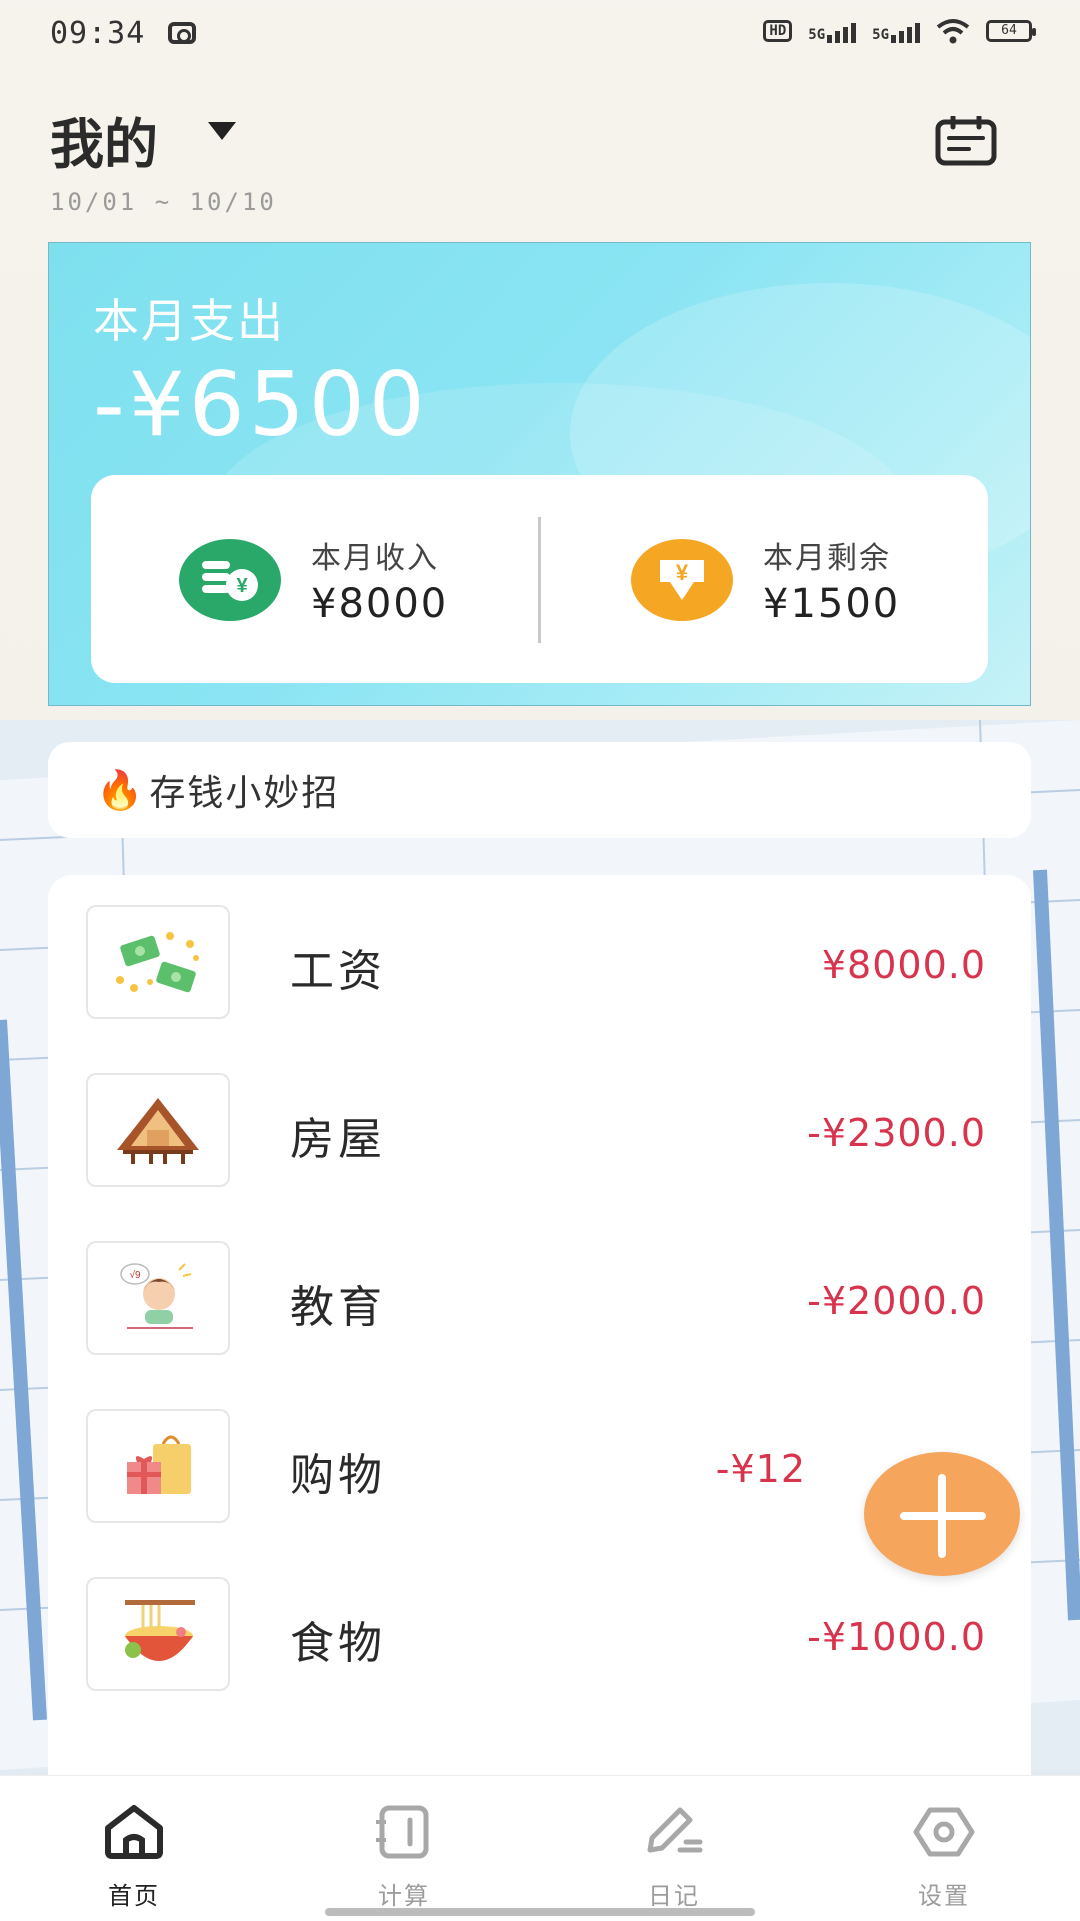  Describe the element at coordinates (896, 31) in the screenshot. I see `signal-icon-2: 5G` at that location.